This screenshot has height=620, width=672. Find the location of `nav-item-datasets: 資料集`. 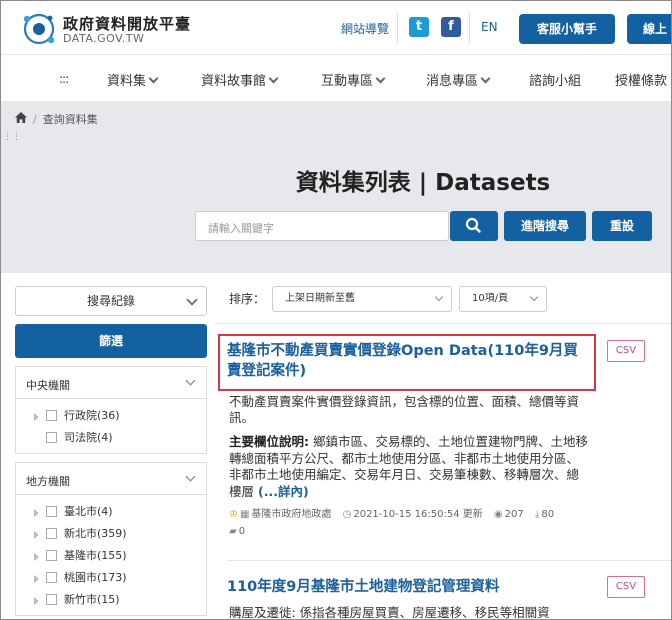

nav-item-datasets: 資料集 is located at coordinates (133, 79).